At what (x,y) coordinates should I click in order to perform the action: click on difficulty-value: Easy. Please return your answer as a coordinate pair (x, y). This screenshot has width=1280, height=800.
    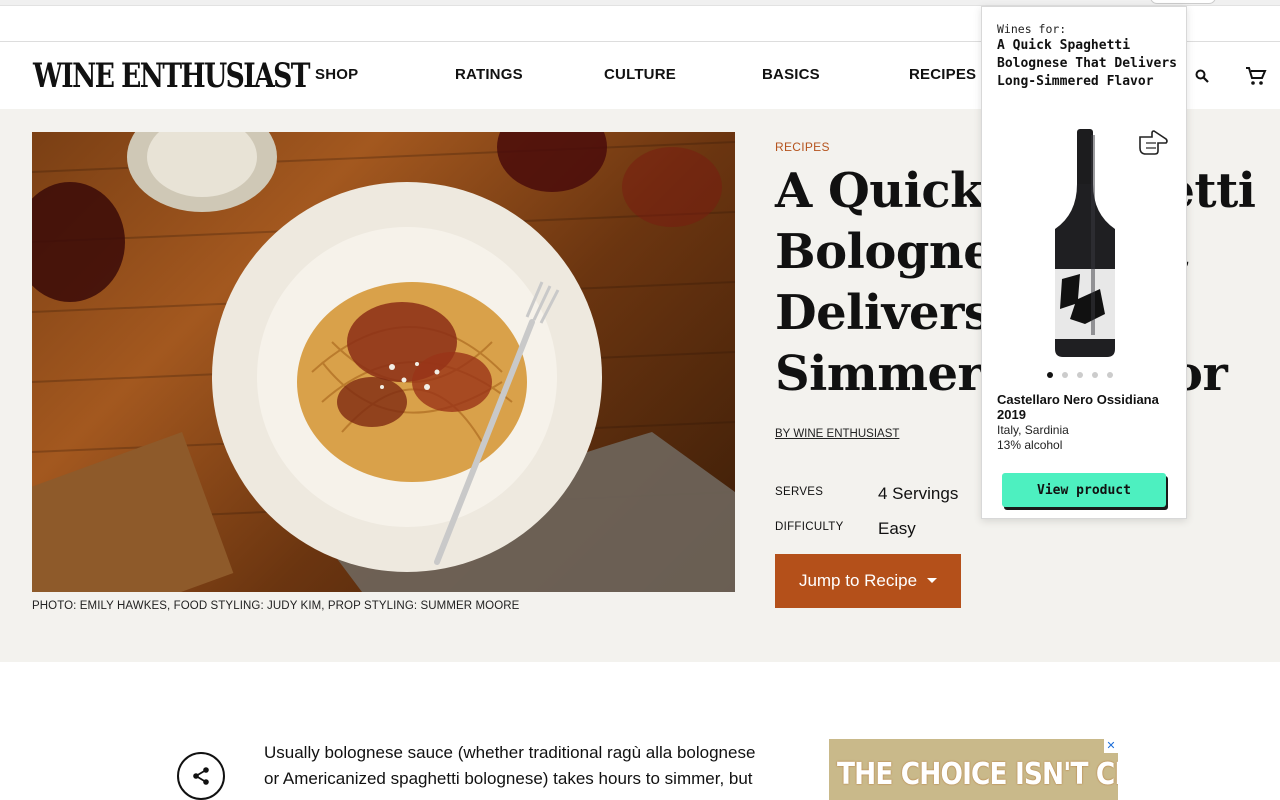
    Looking at the image, I should click on (897, 528).